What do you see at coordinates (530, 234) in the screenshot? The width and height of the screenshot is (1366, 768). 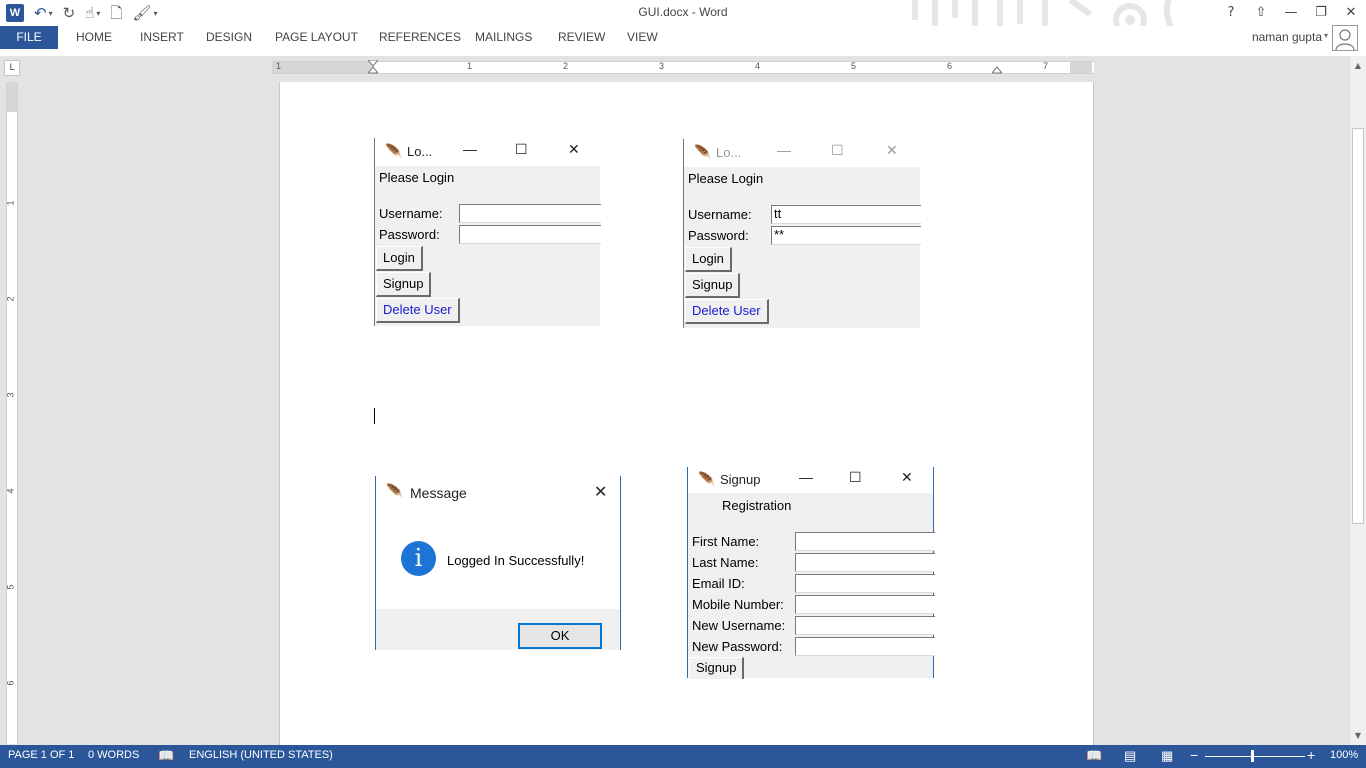 I see `password-input` at bounding box center [530, 234].